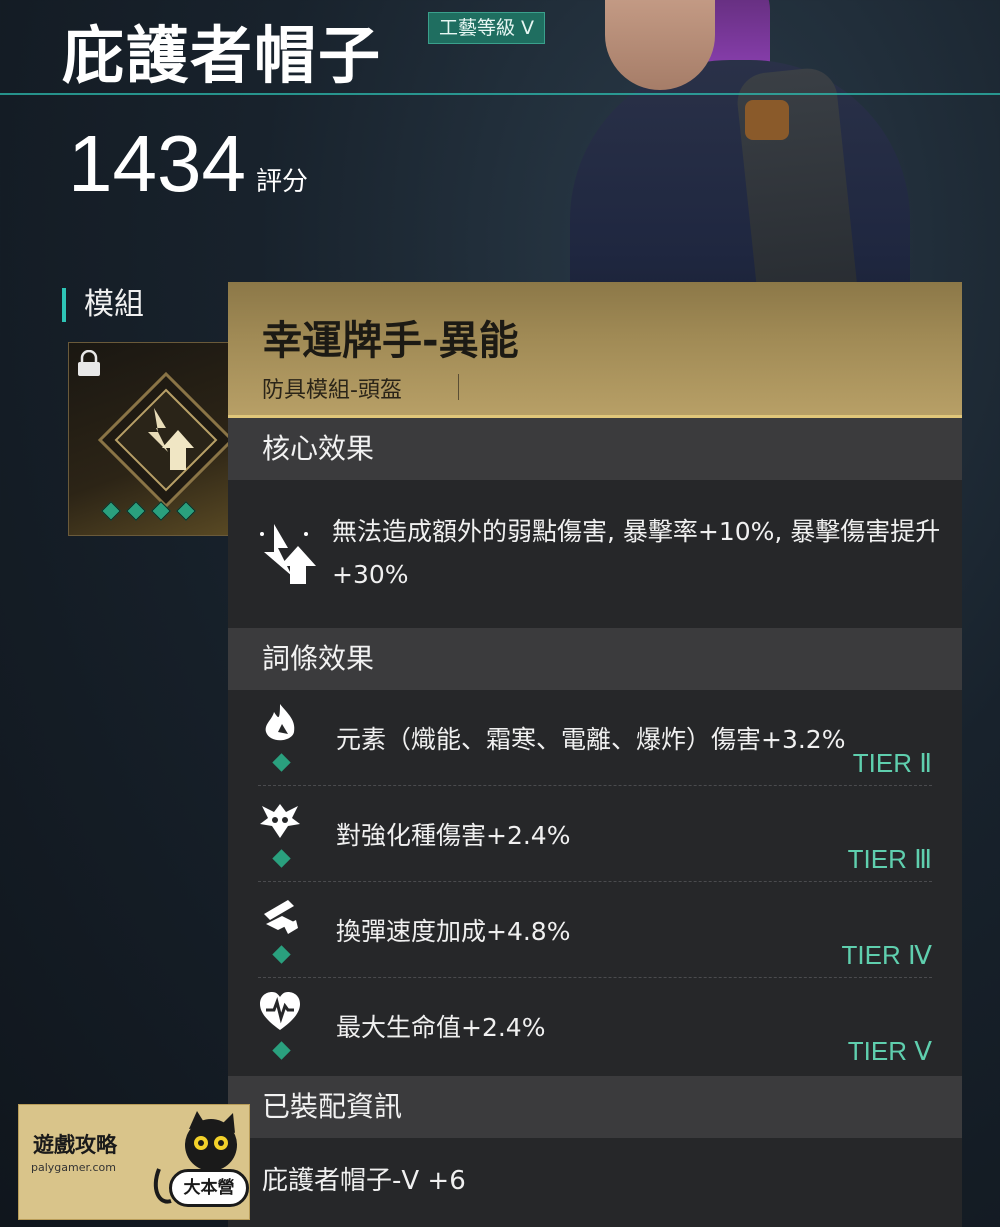 The image size is (1000, 1227). What do you see at coordinates (103, 305) in the screenshot?
I see `modules-section-label: 模組` at bounding box center [103, 305].